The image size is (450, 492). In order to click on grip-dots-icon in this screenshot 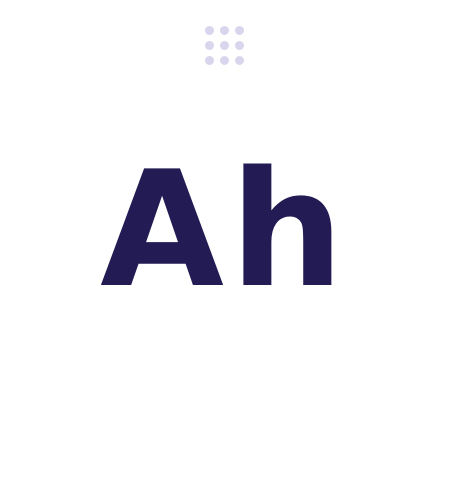, I will do `click(225, 46)`.